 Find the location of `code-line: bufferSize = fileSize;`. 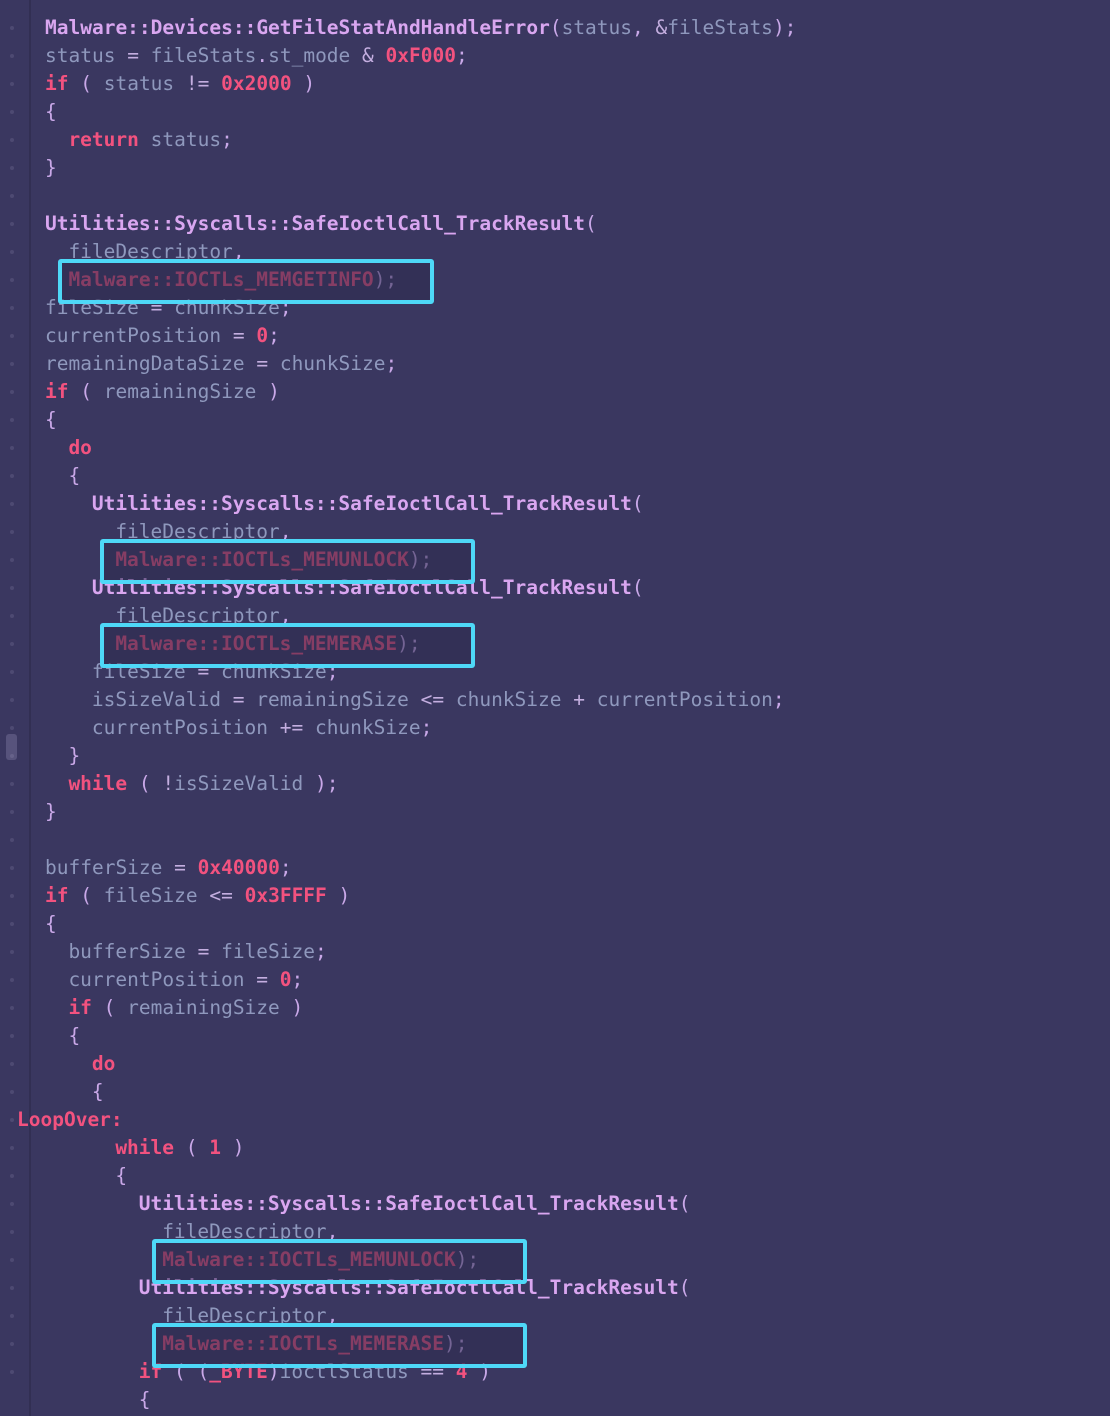

code-line: bufferSize = fileSize; is located at coordinates (197, 952).